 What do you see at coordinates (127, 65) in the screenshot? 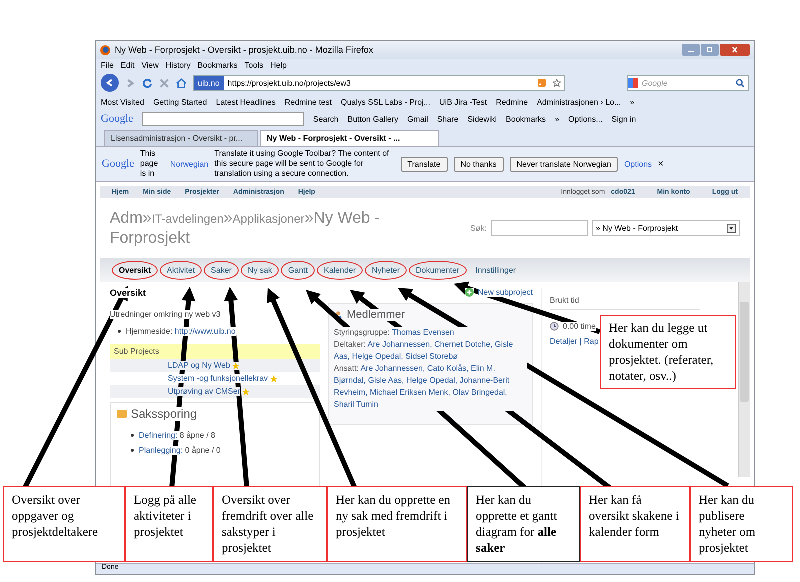
I see `menu-item: Edit` at bounding box center [127, 65].